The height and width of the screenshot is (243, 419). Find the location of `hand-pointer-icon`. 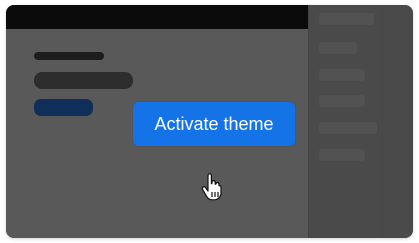

hand-pointer-icon is located at coordinates (211, 187).